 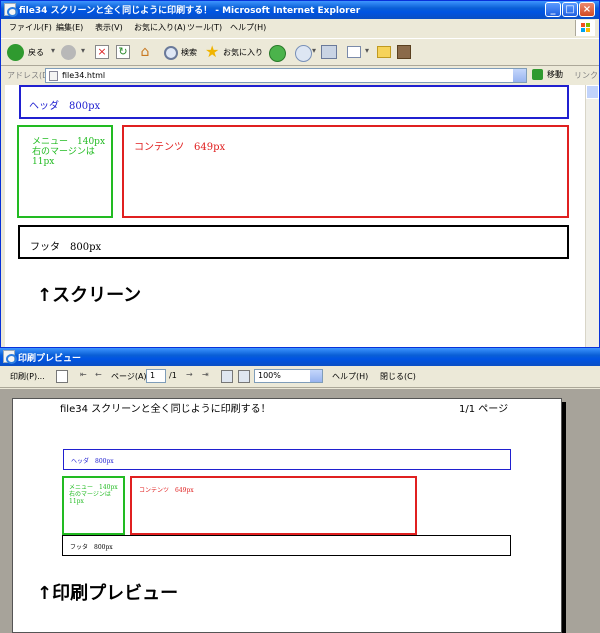 What do you see at coordinates (212, 51) in the screenshot?
I see `favorites-star-icon: ★` at bounding box center [212, 51].